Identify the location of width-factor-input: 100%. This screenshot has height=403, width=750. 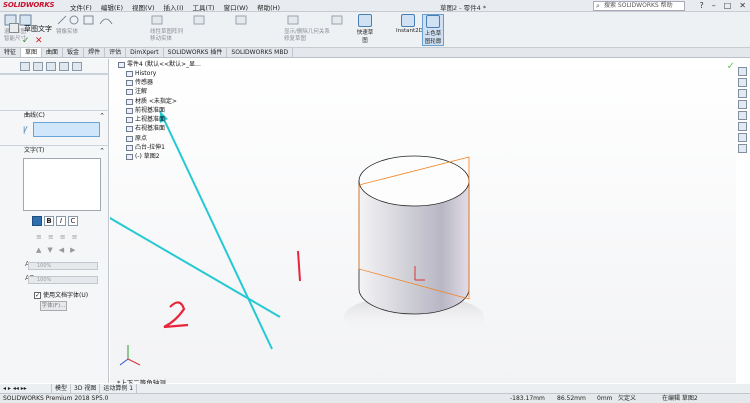
(63, 266).